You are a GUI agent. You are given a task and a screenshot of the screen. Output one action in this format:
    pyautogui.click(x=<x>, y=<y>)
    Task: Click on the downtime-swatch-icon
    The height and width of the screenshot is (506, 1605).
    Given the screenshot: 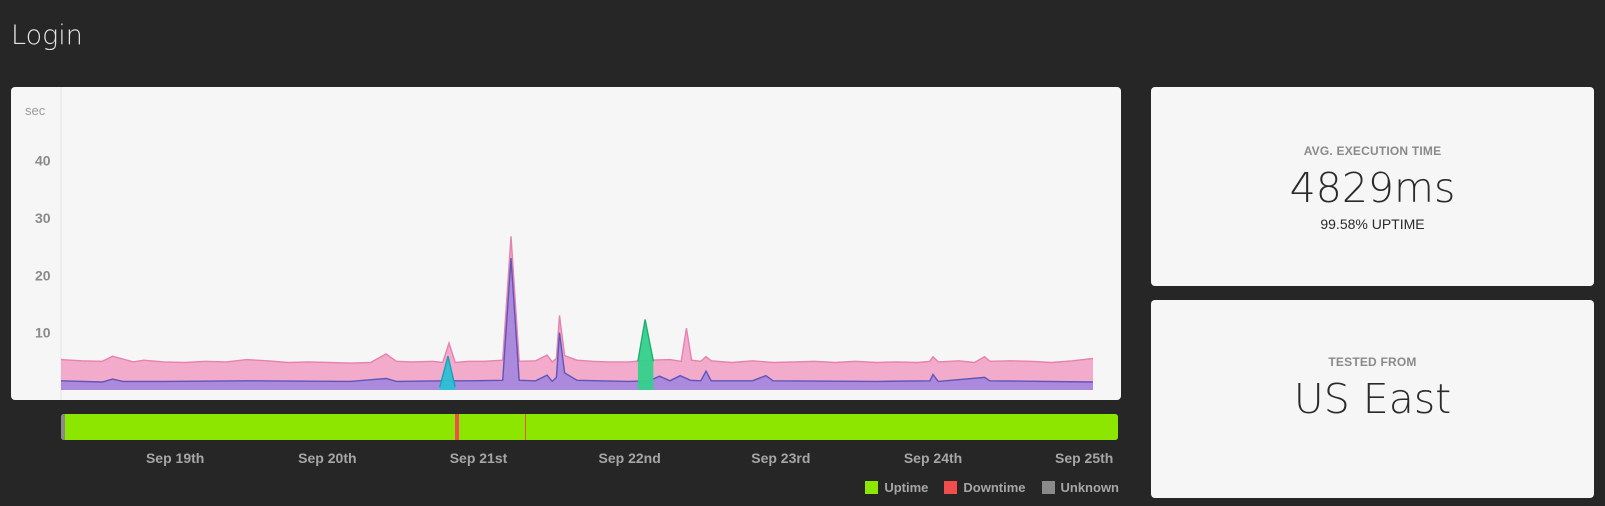 What is the action you would take?
    pyautogui.click(x=951, y=487)
    